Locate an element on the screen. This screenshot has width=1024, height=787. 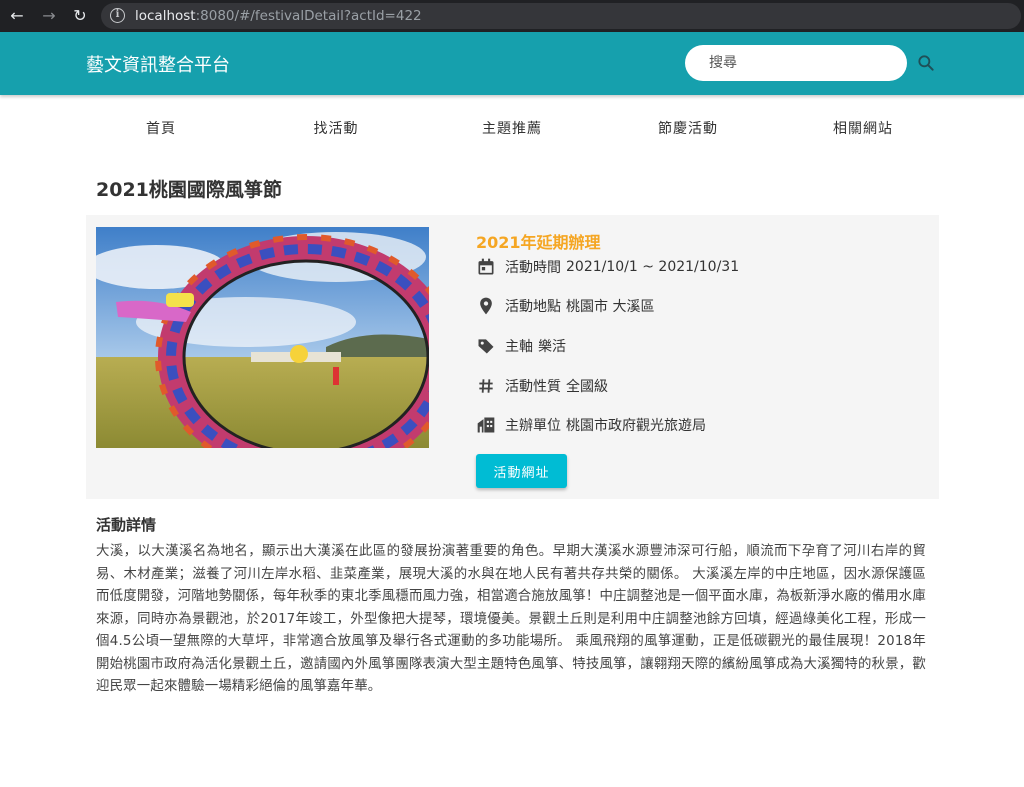
site-title: 藝文資訊整合平台 is located at coordinates (158, 64).